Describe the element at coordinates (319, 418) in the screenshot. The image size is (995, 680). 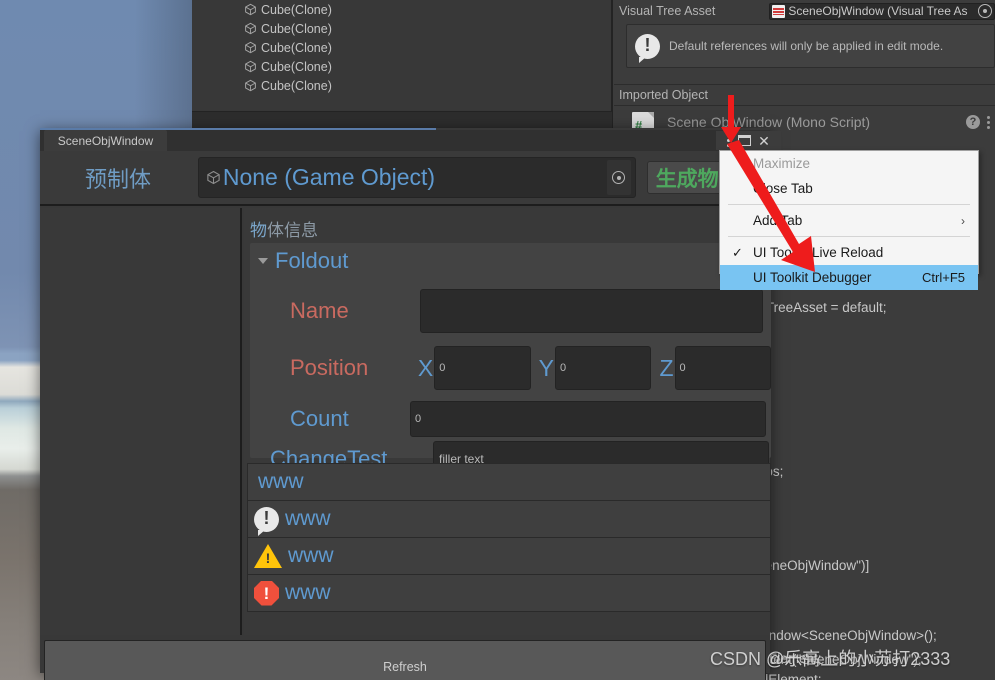
I see `count-label: Count` at that location.